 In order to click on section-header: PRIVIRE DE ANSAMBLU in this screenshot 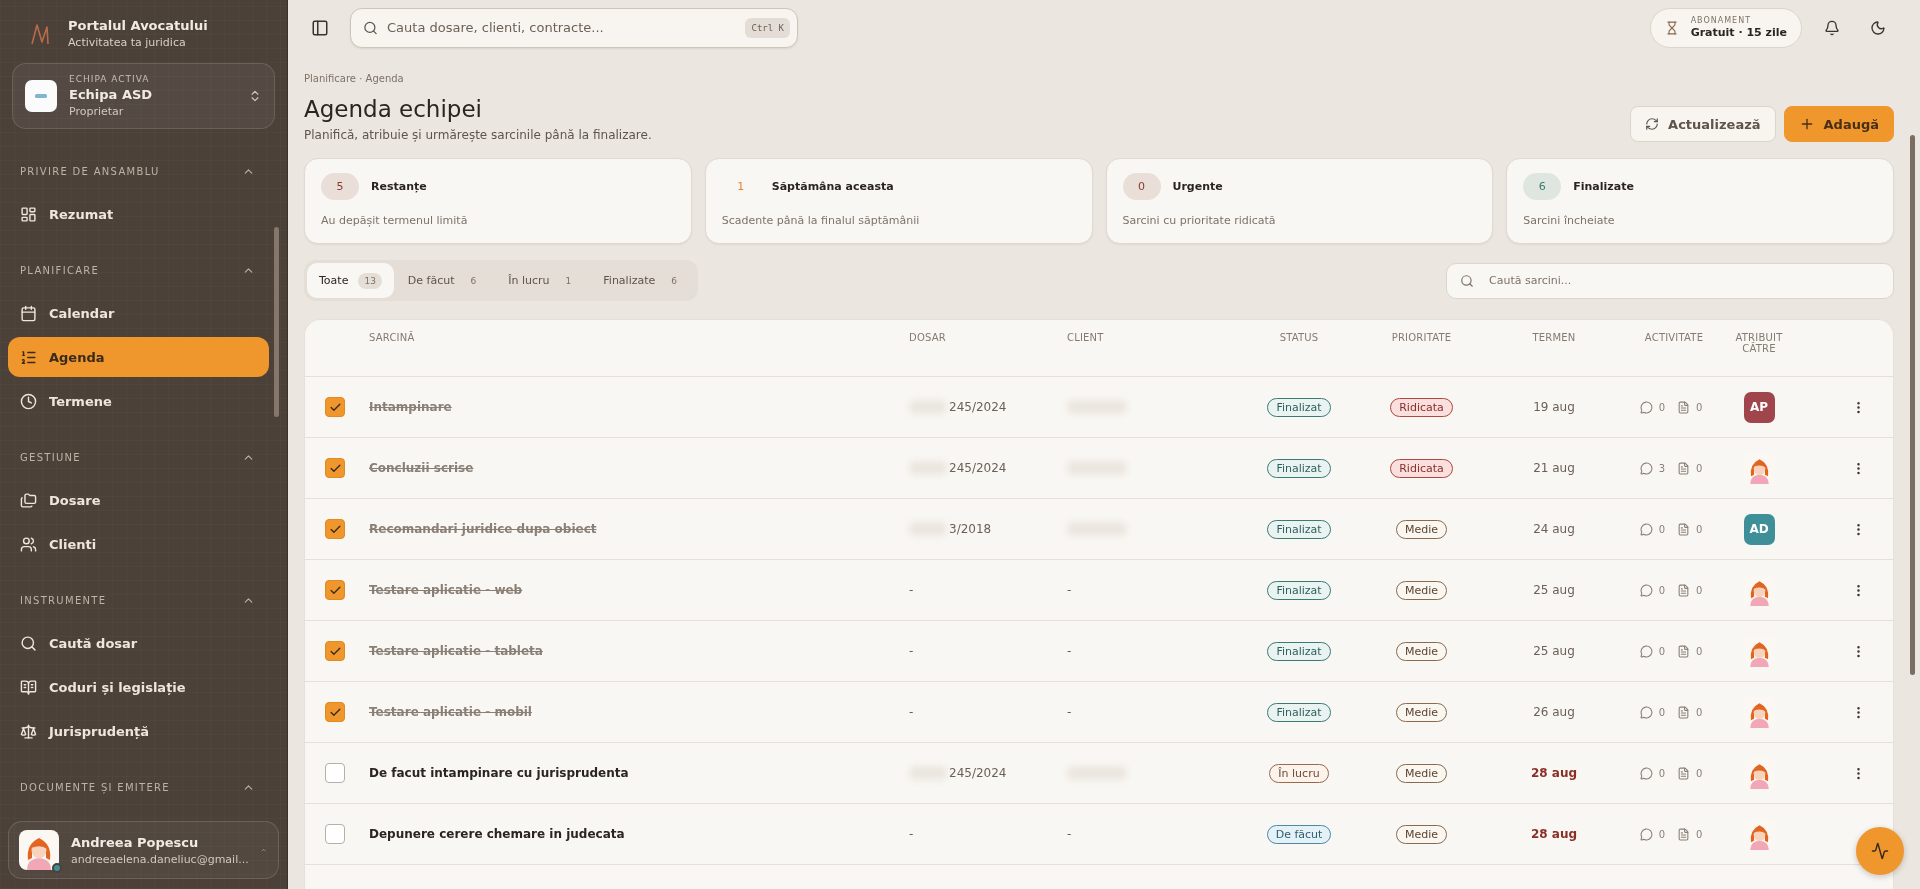, I will do `click(138, 164)`.